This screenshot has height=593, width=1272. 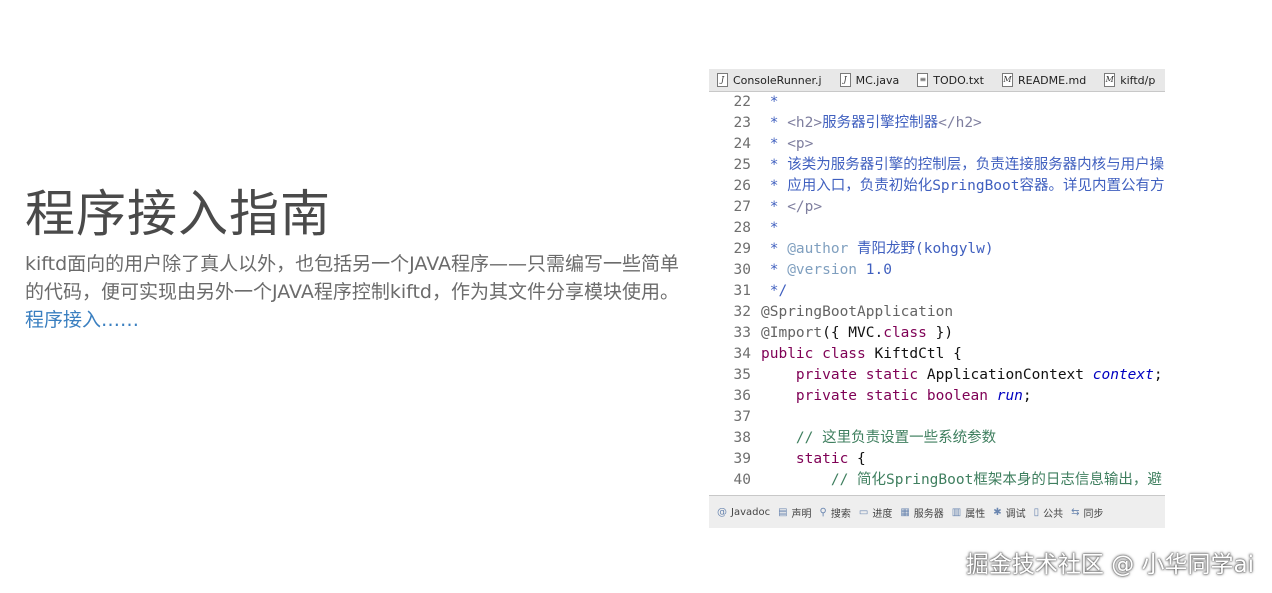 I want to click on editor-tab: M README.md, so click(x=1045, y=80).